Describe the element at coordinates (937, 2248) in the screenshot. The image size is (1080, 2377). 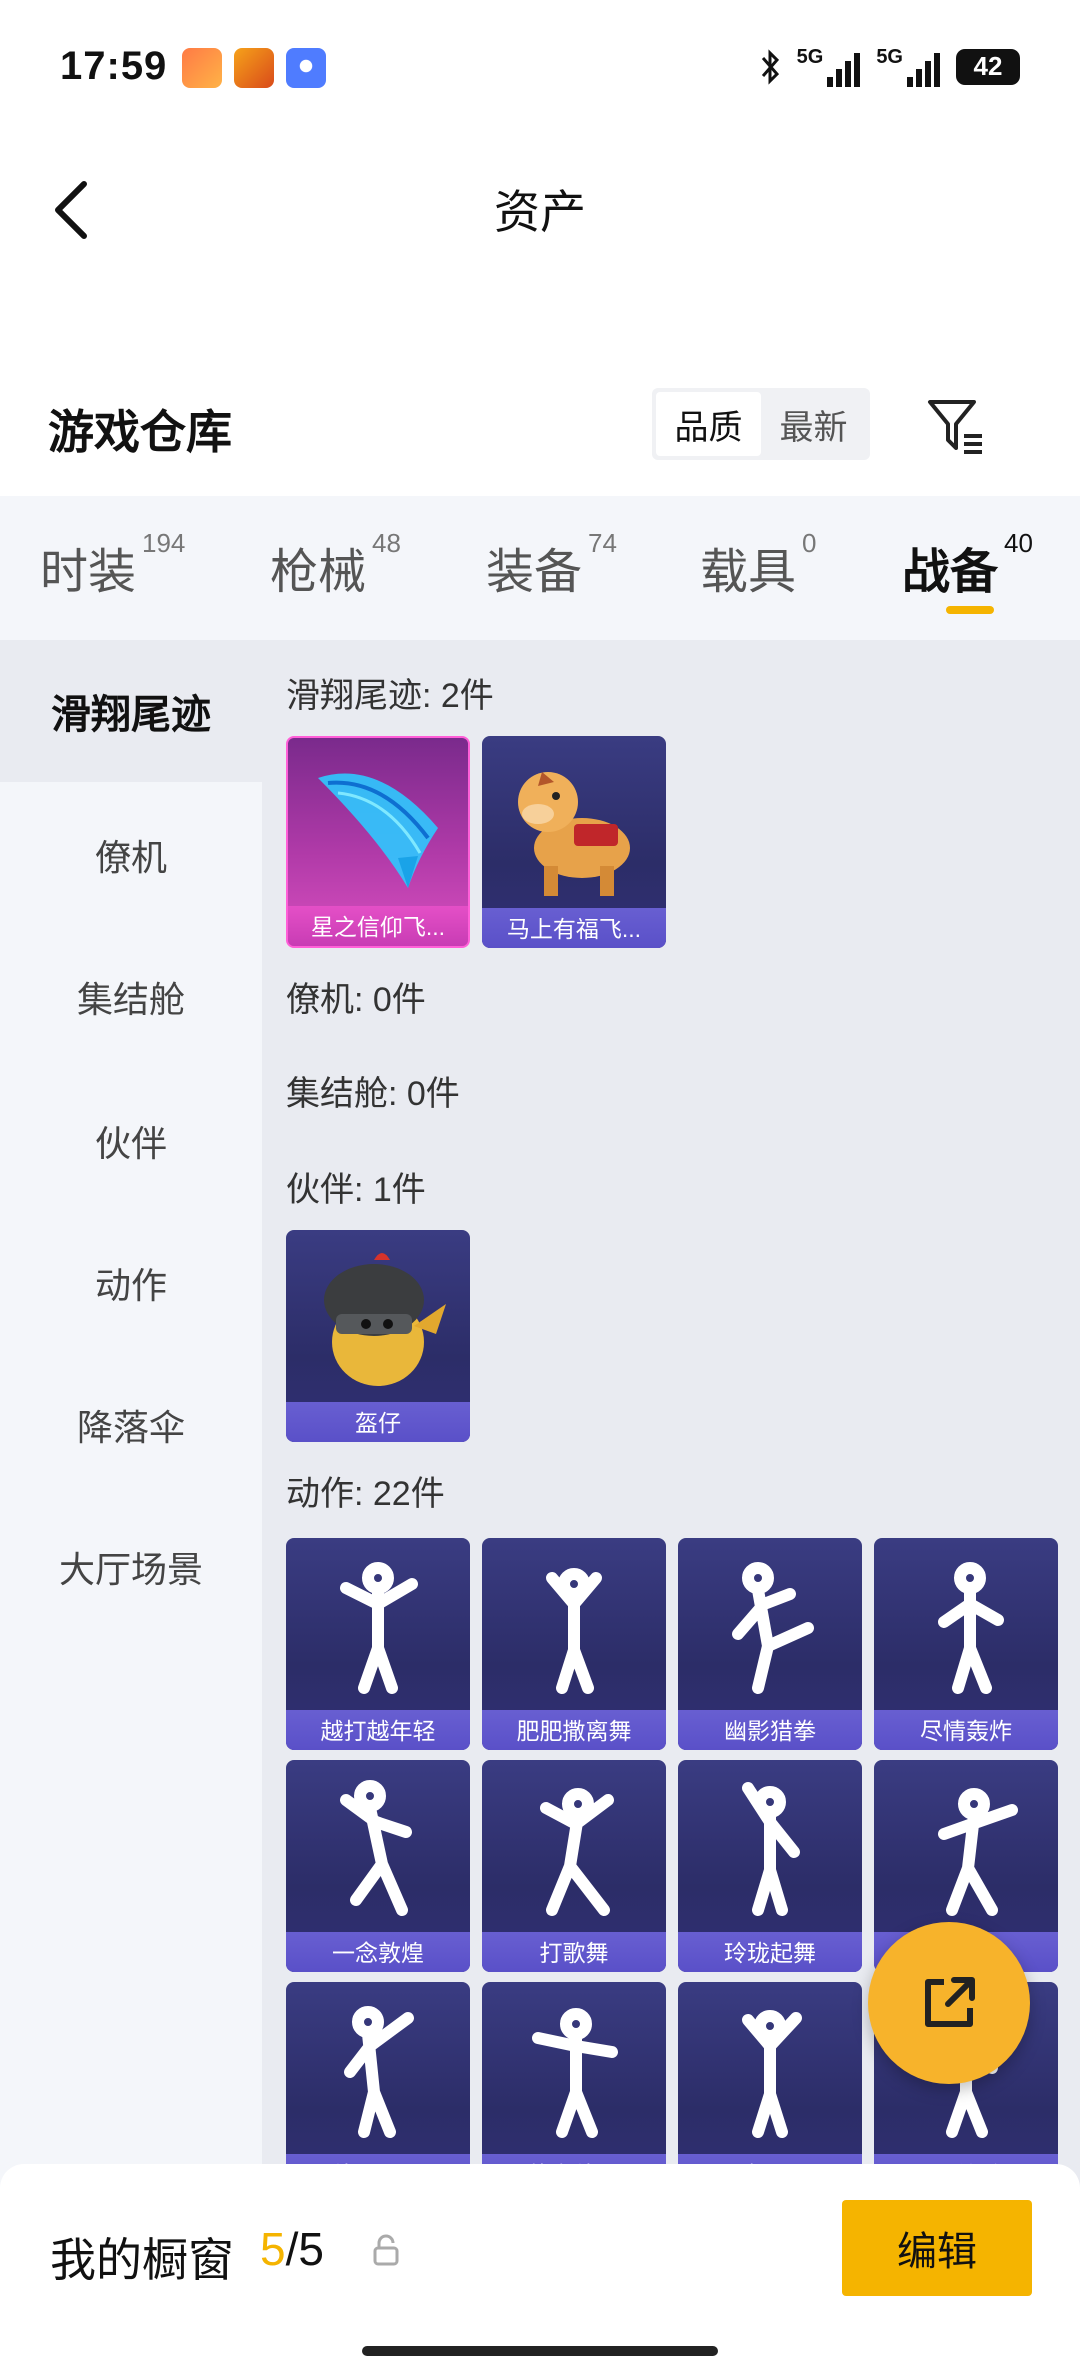
I see `edit-button: 编辑` at that location.